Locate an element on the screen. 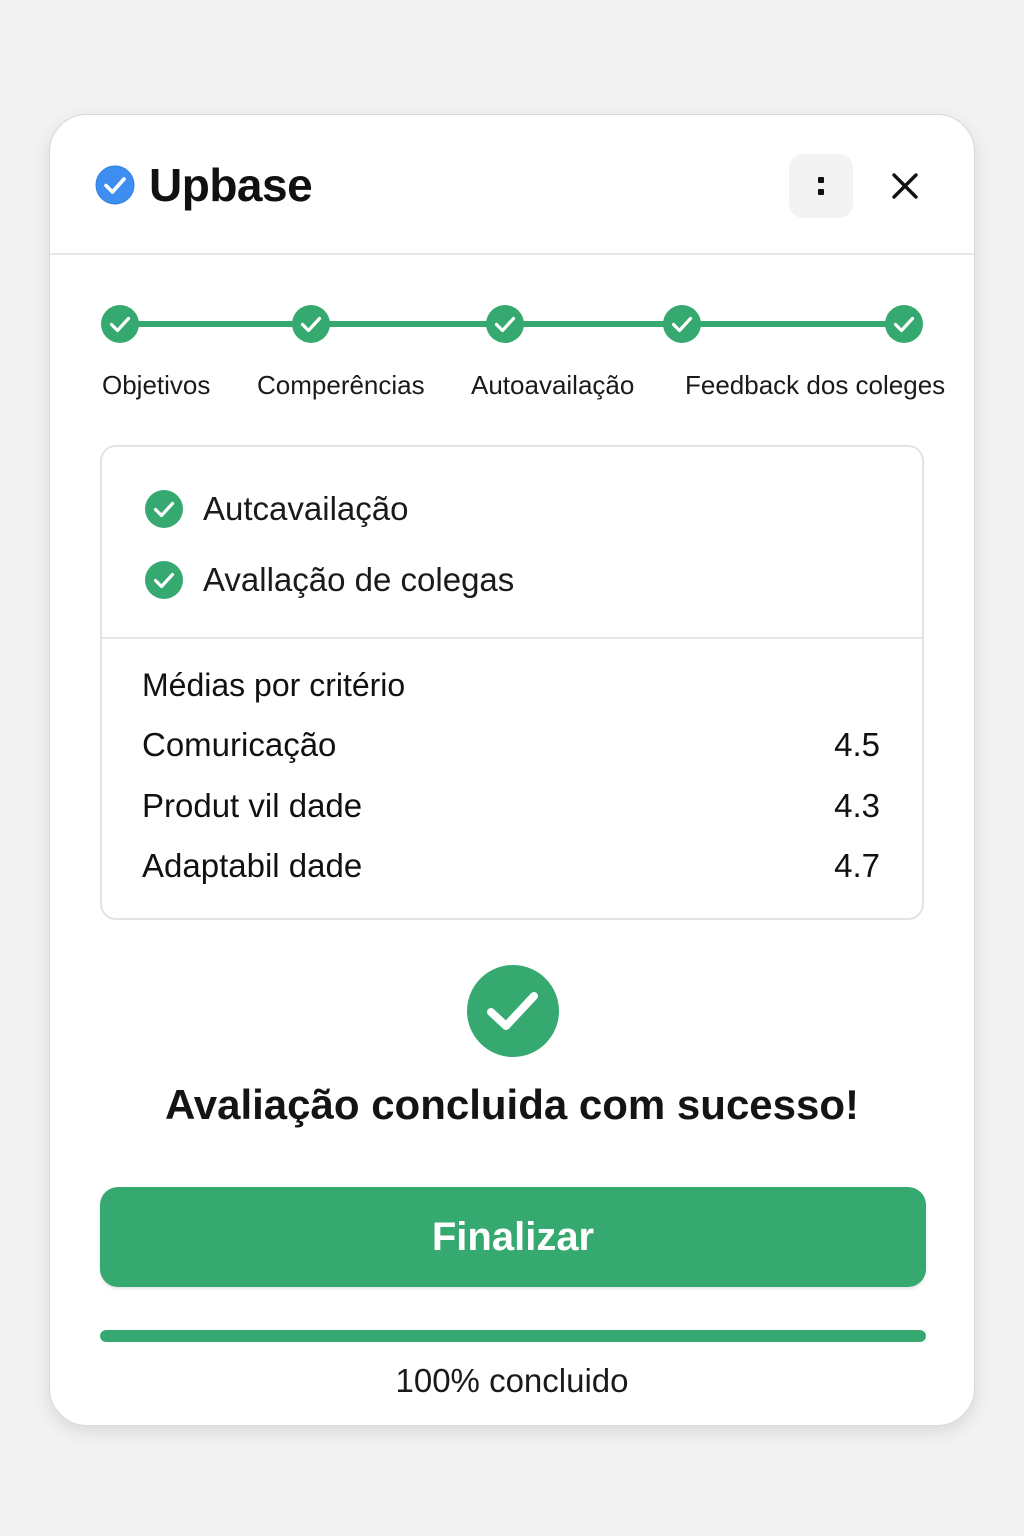  criteria-row: Comuricação 4.5 is located at coordinates (511, 745).